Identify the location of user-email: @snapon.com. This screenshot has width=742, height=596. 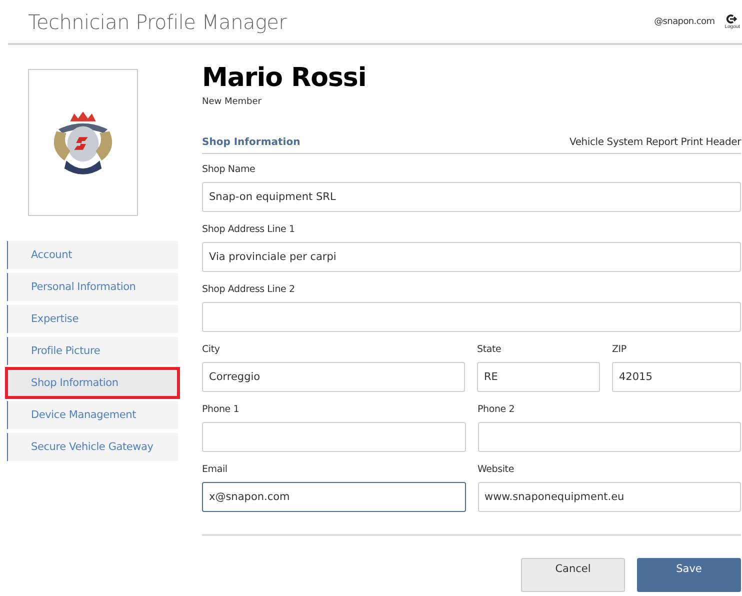
(684, 21).